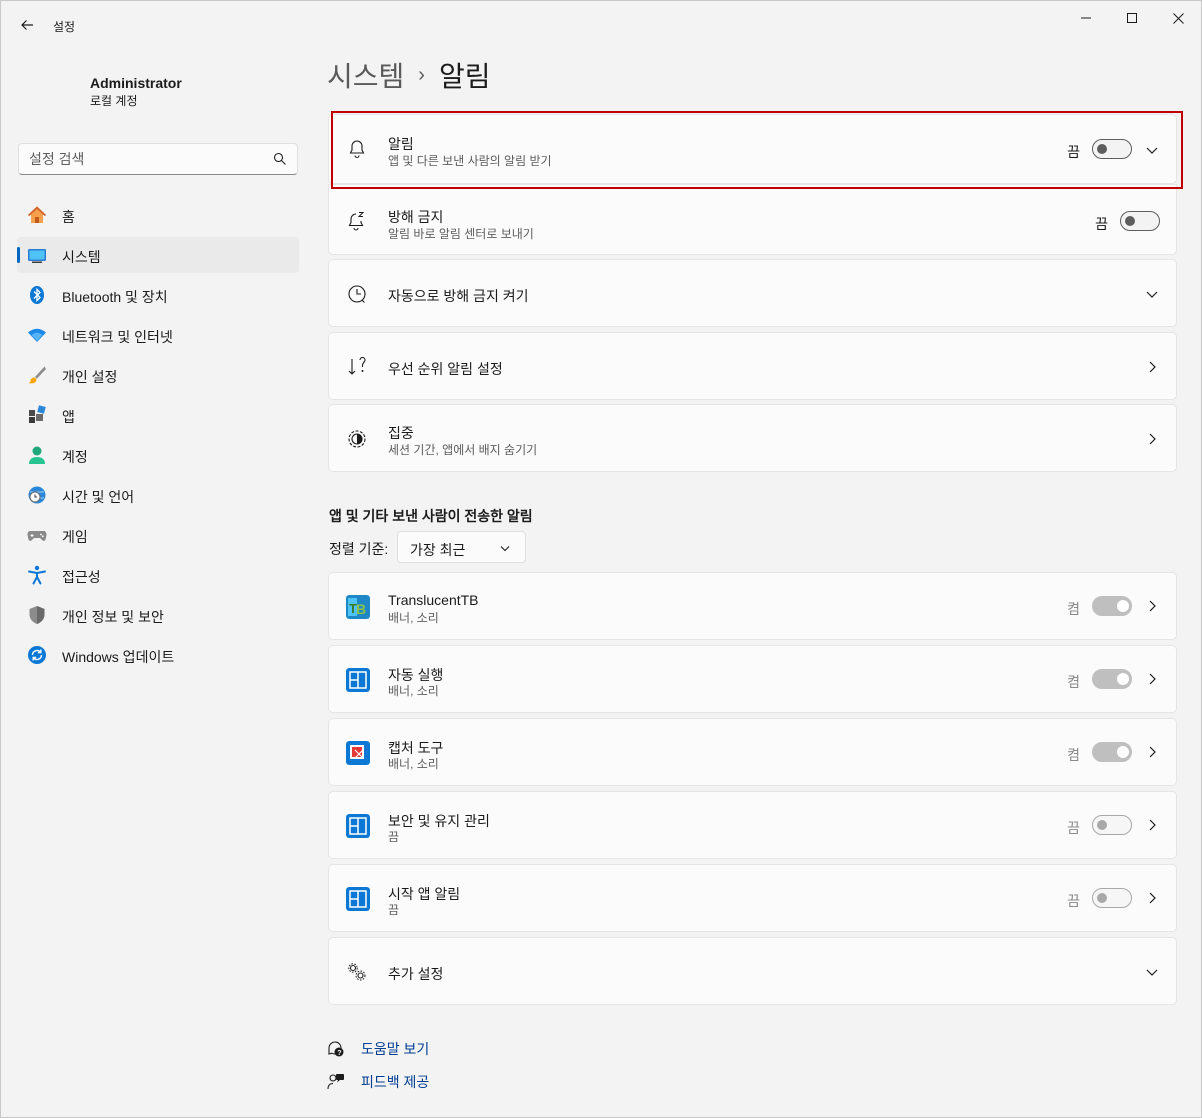 This screenshot has height=1118, width=1202. What do you see at coordinates (68, 417) in the screenshot?
I see `sidebar-item-label: 앱` at bounding box center [68, 417].